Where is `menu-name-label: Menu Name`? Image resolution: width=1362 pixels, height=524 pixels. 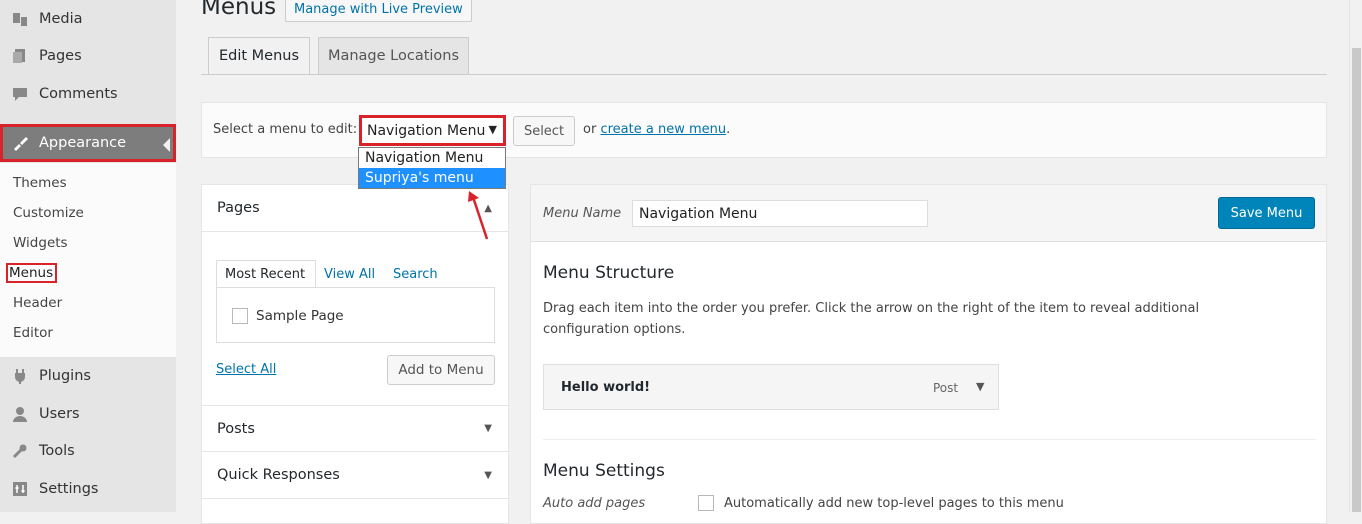 menu-name-label: Menu Name is located at coordinates (582, 213).